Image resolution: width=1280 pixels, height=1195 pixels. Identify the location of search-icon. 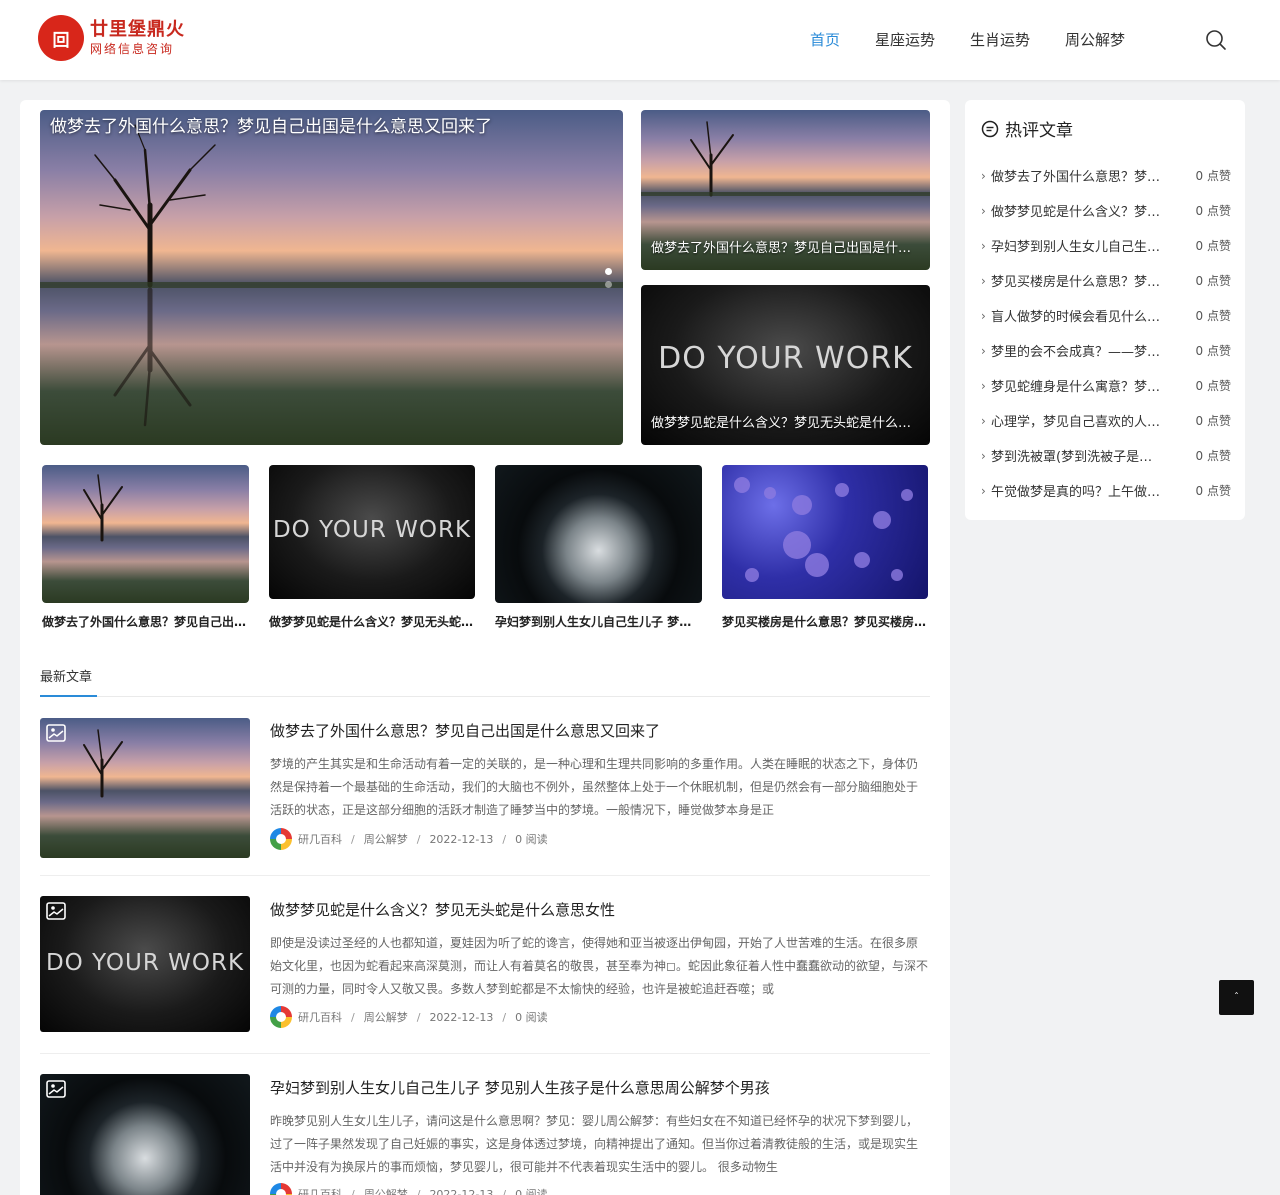
(1216, 40).